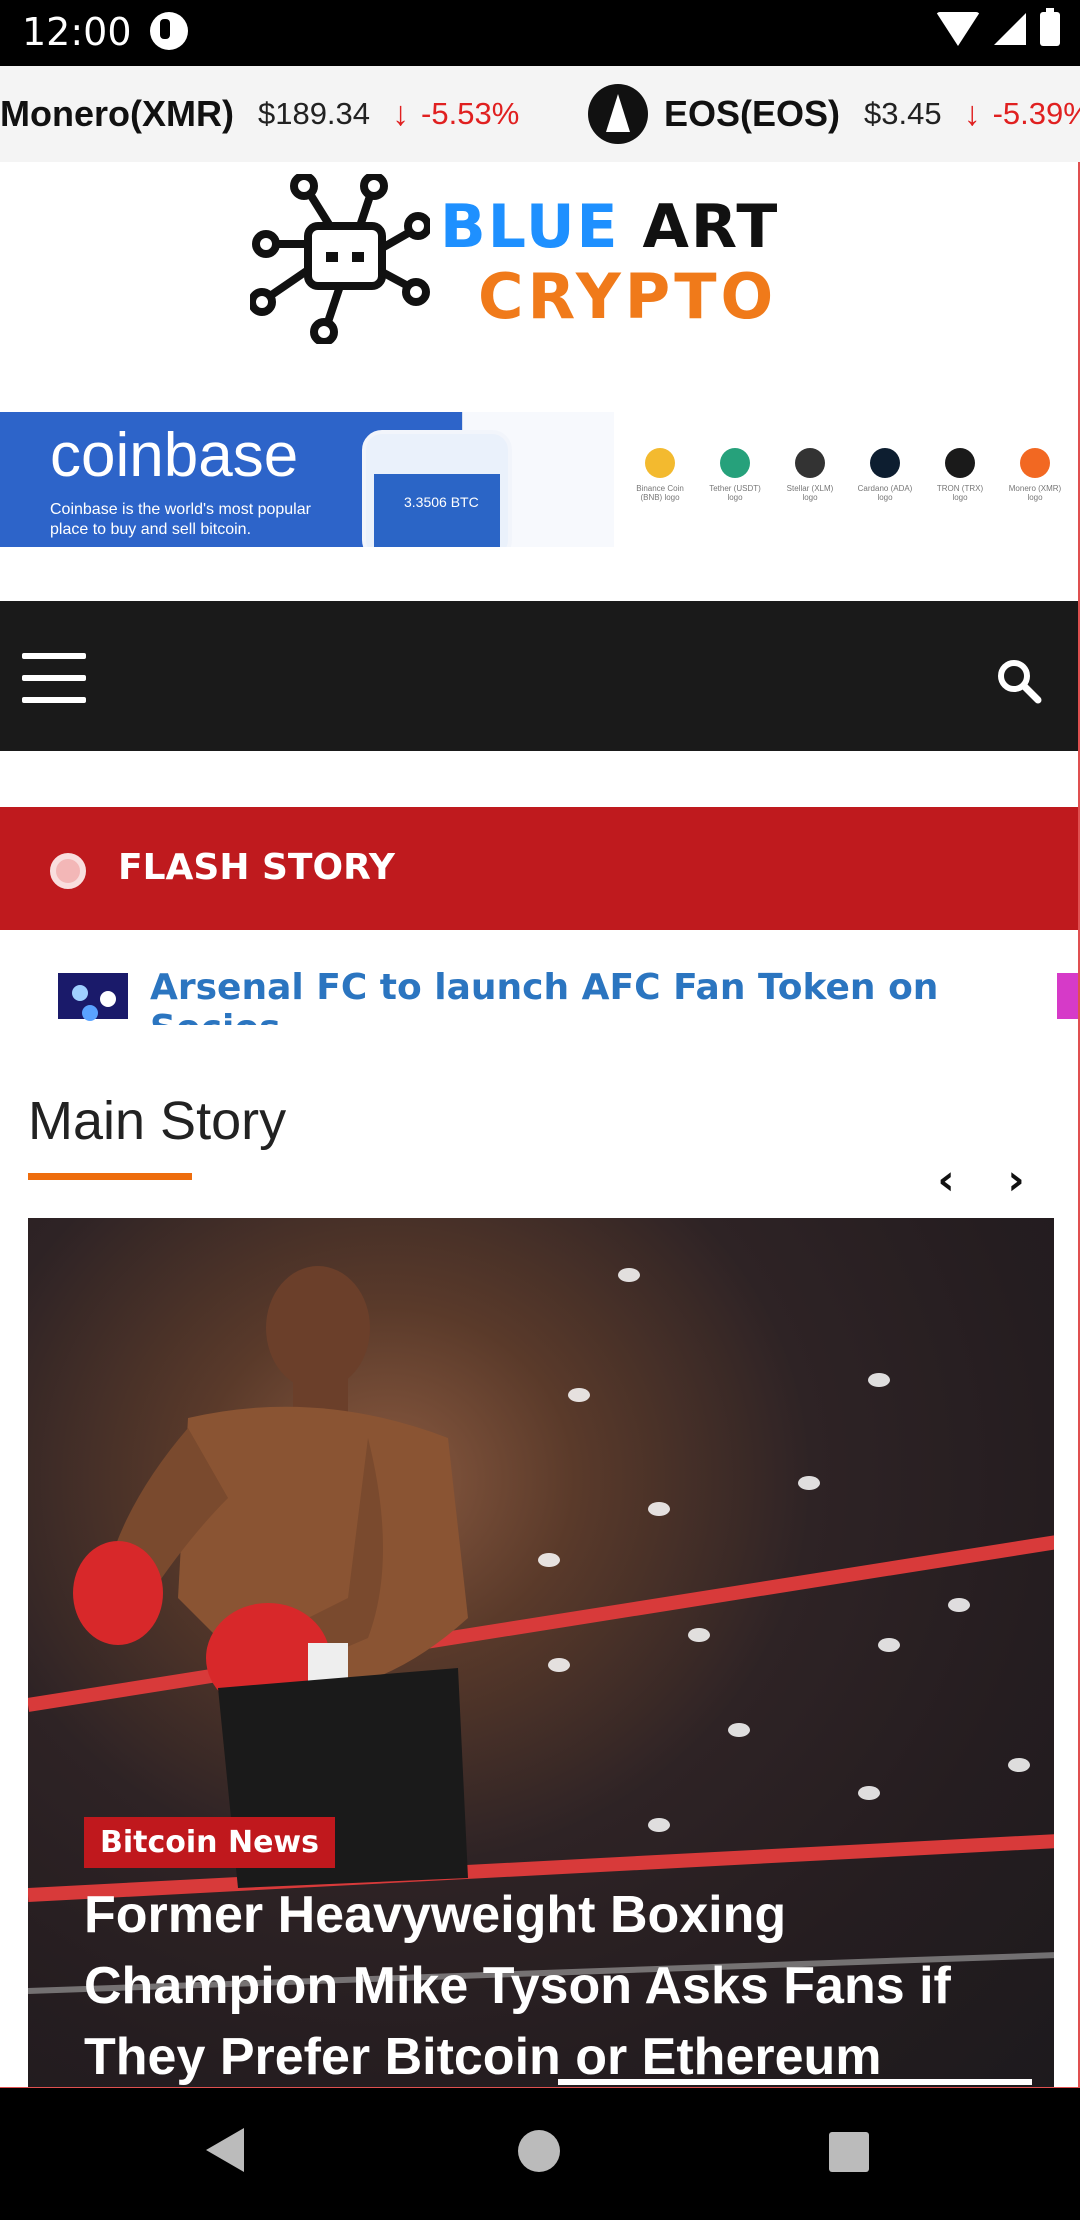 The width and height of the screenshot is (1080, 2220). I want to click on coinbase-brand: coinbase, so click(174, 455).